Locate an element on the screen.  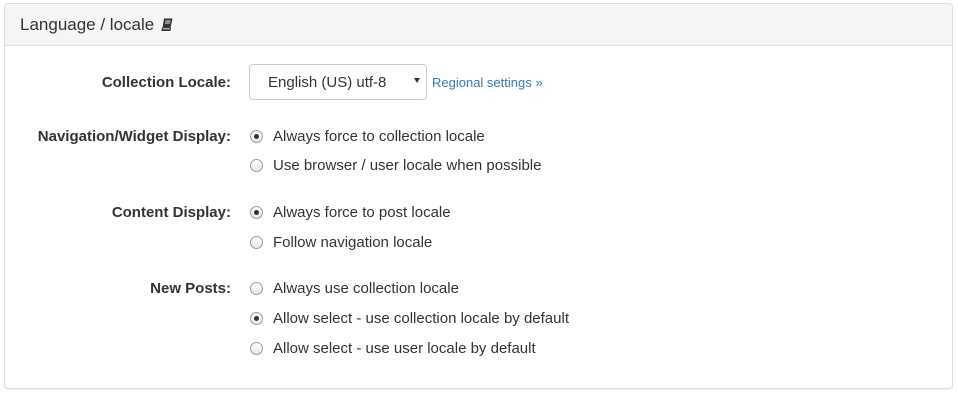
chevron-down-icon is located at coordinates (417, 80).